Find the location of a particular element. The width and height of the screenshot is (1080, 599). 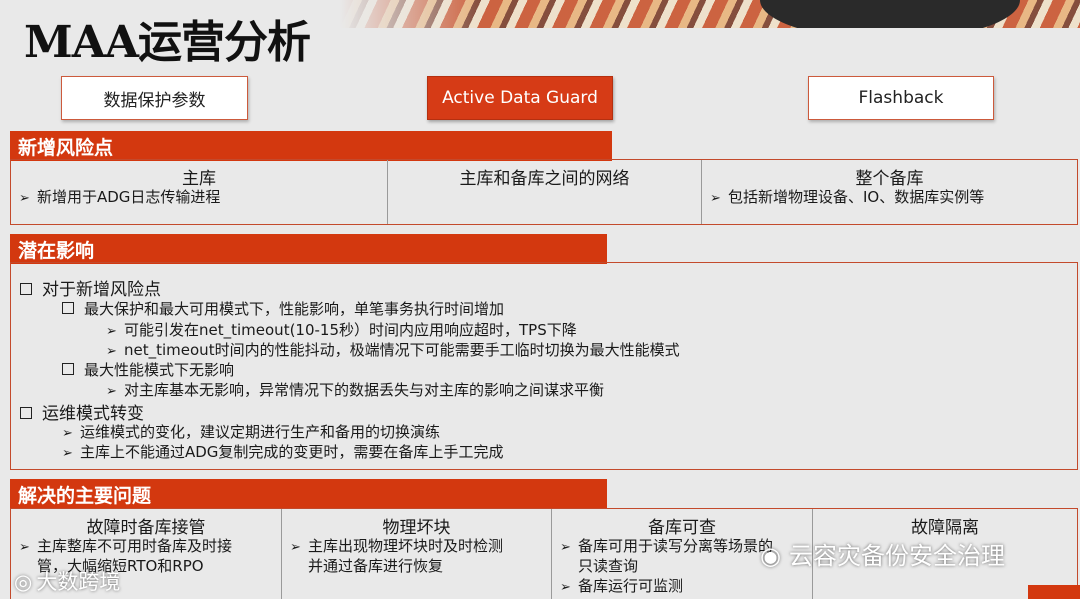

weibo-logo-icon: ◎ is located at coordinates (23, 582).